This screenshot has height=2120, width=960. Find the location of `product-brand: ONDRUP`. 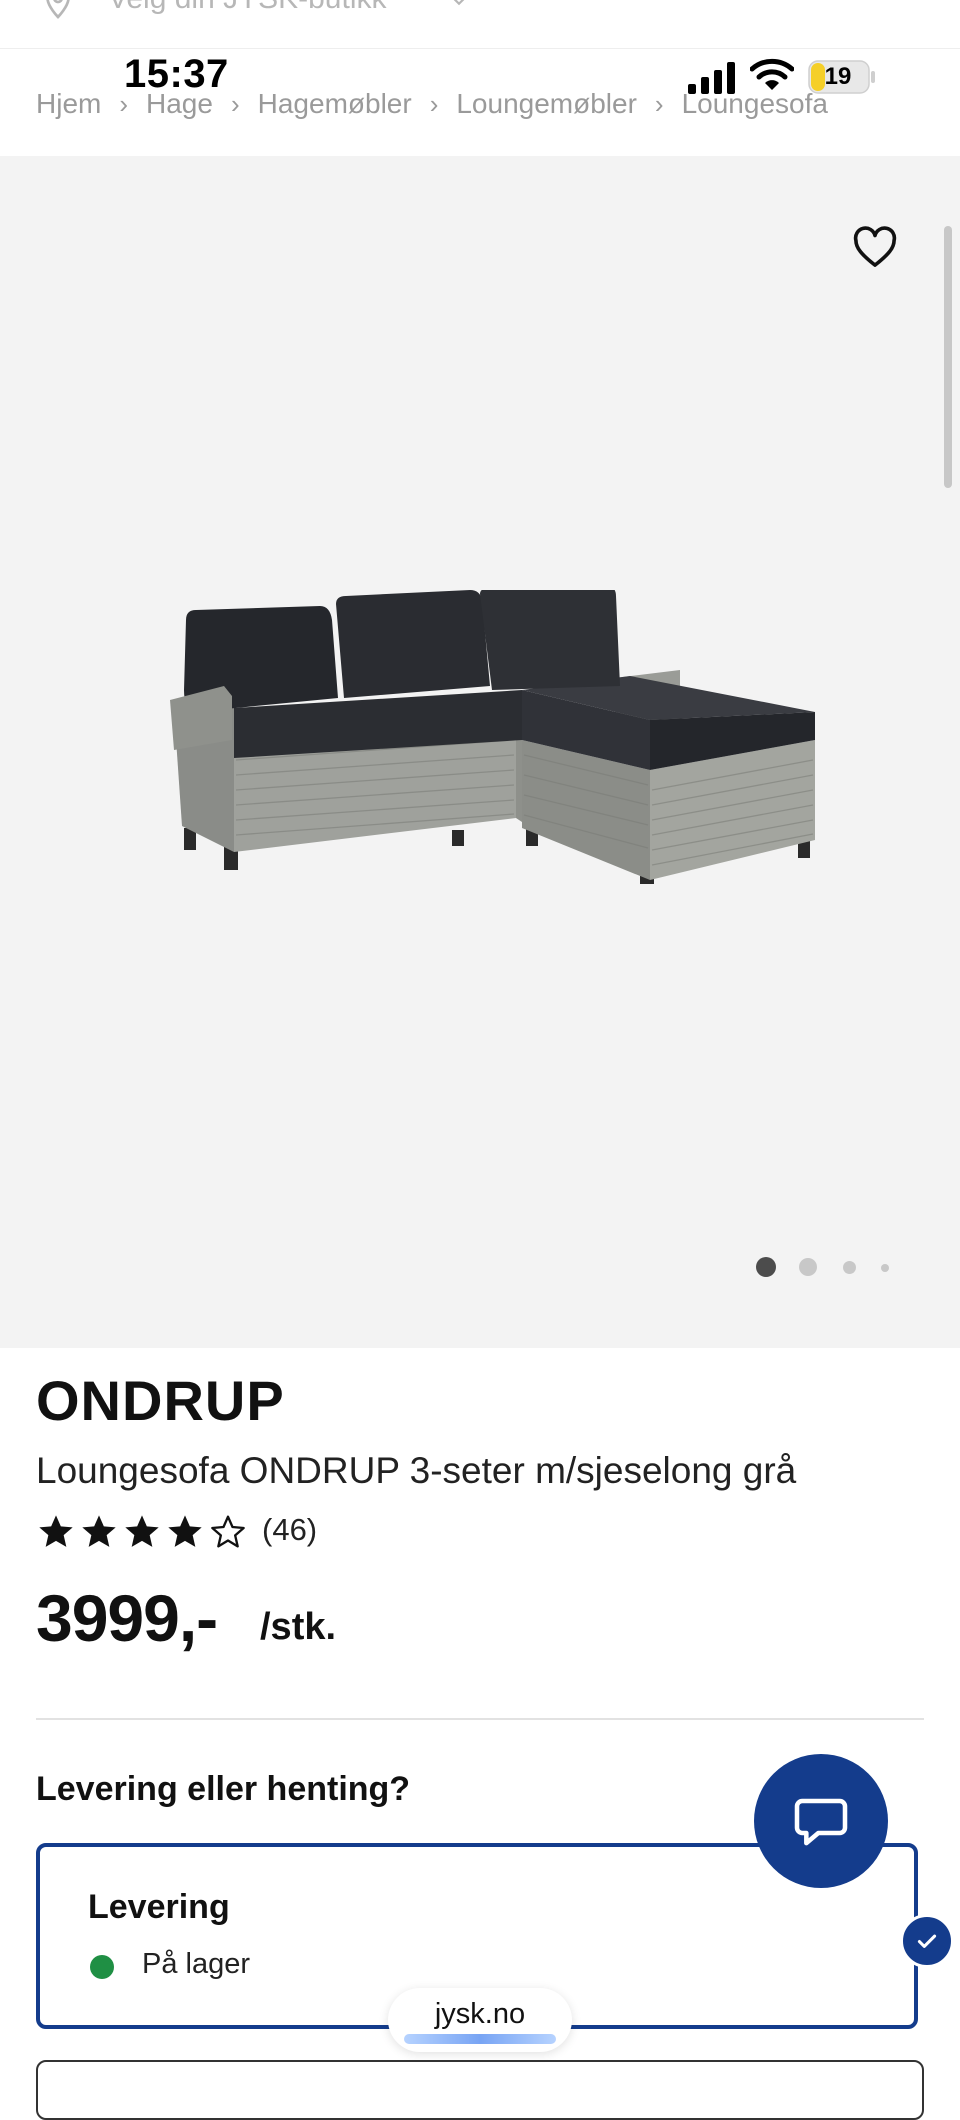

product-brand: ONDRUP is located at coordinates (160, 1400).